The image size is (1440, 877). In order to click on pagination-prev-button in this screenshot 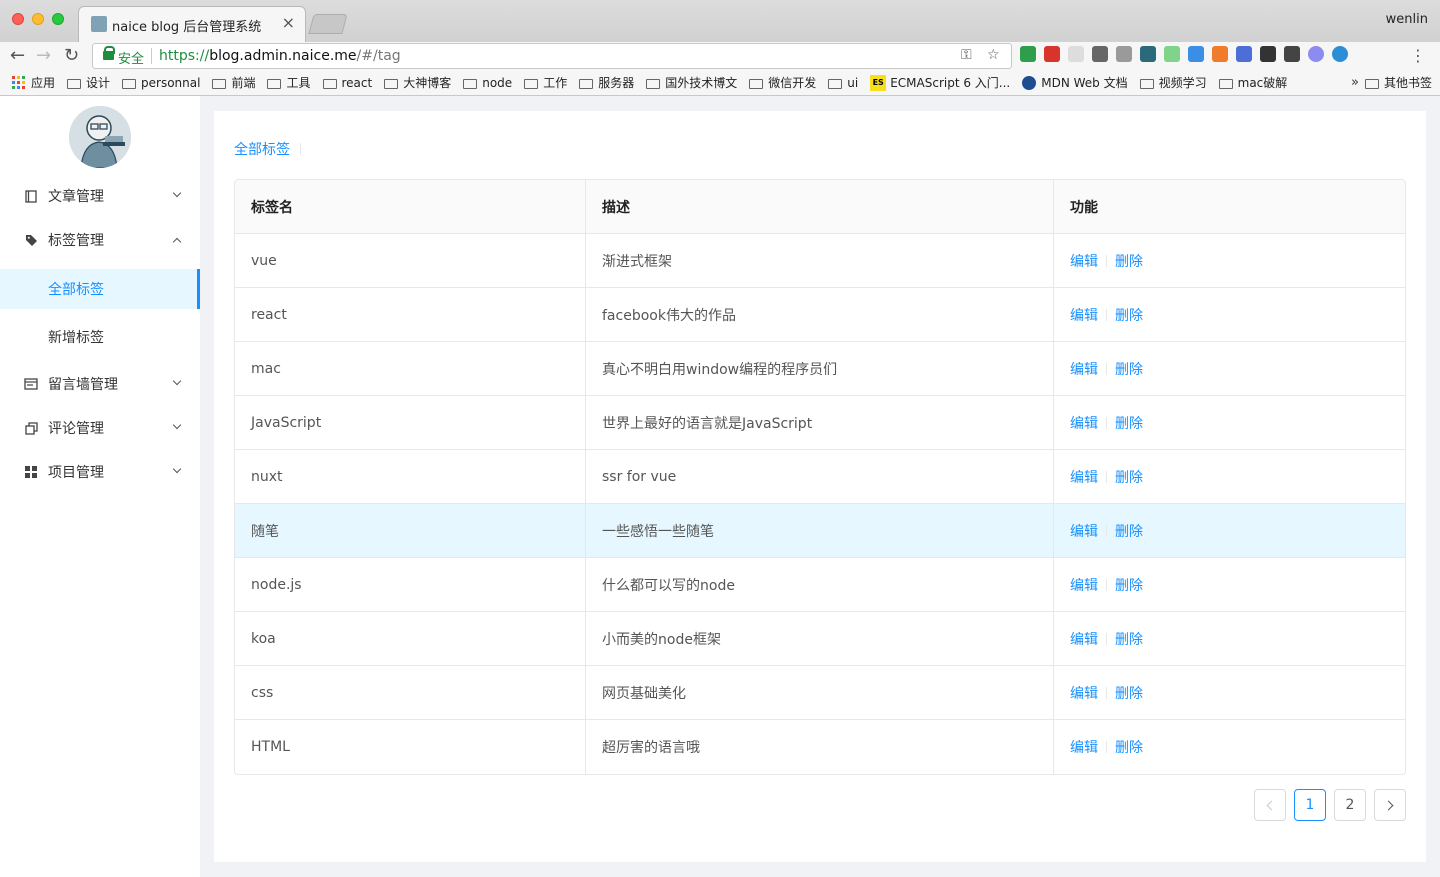, I will do `click(1270, 805)`.